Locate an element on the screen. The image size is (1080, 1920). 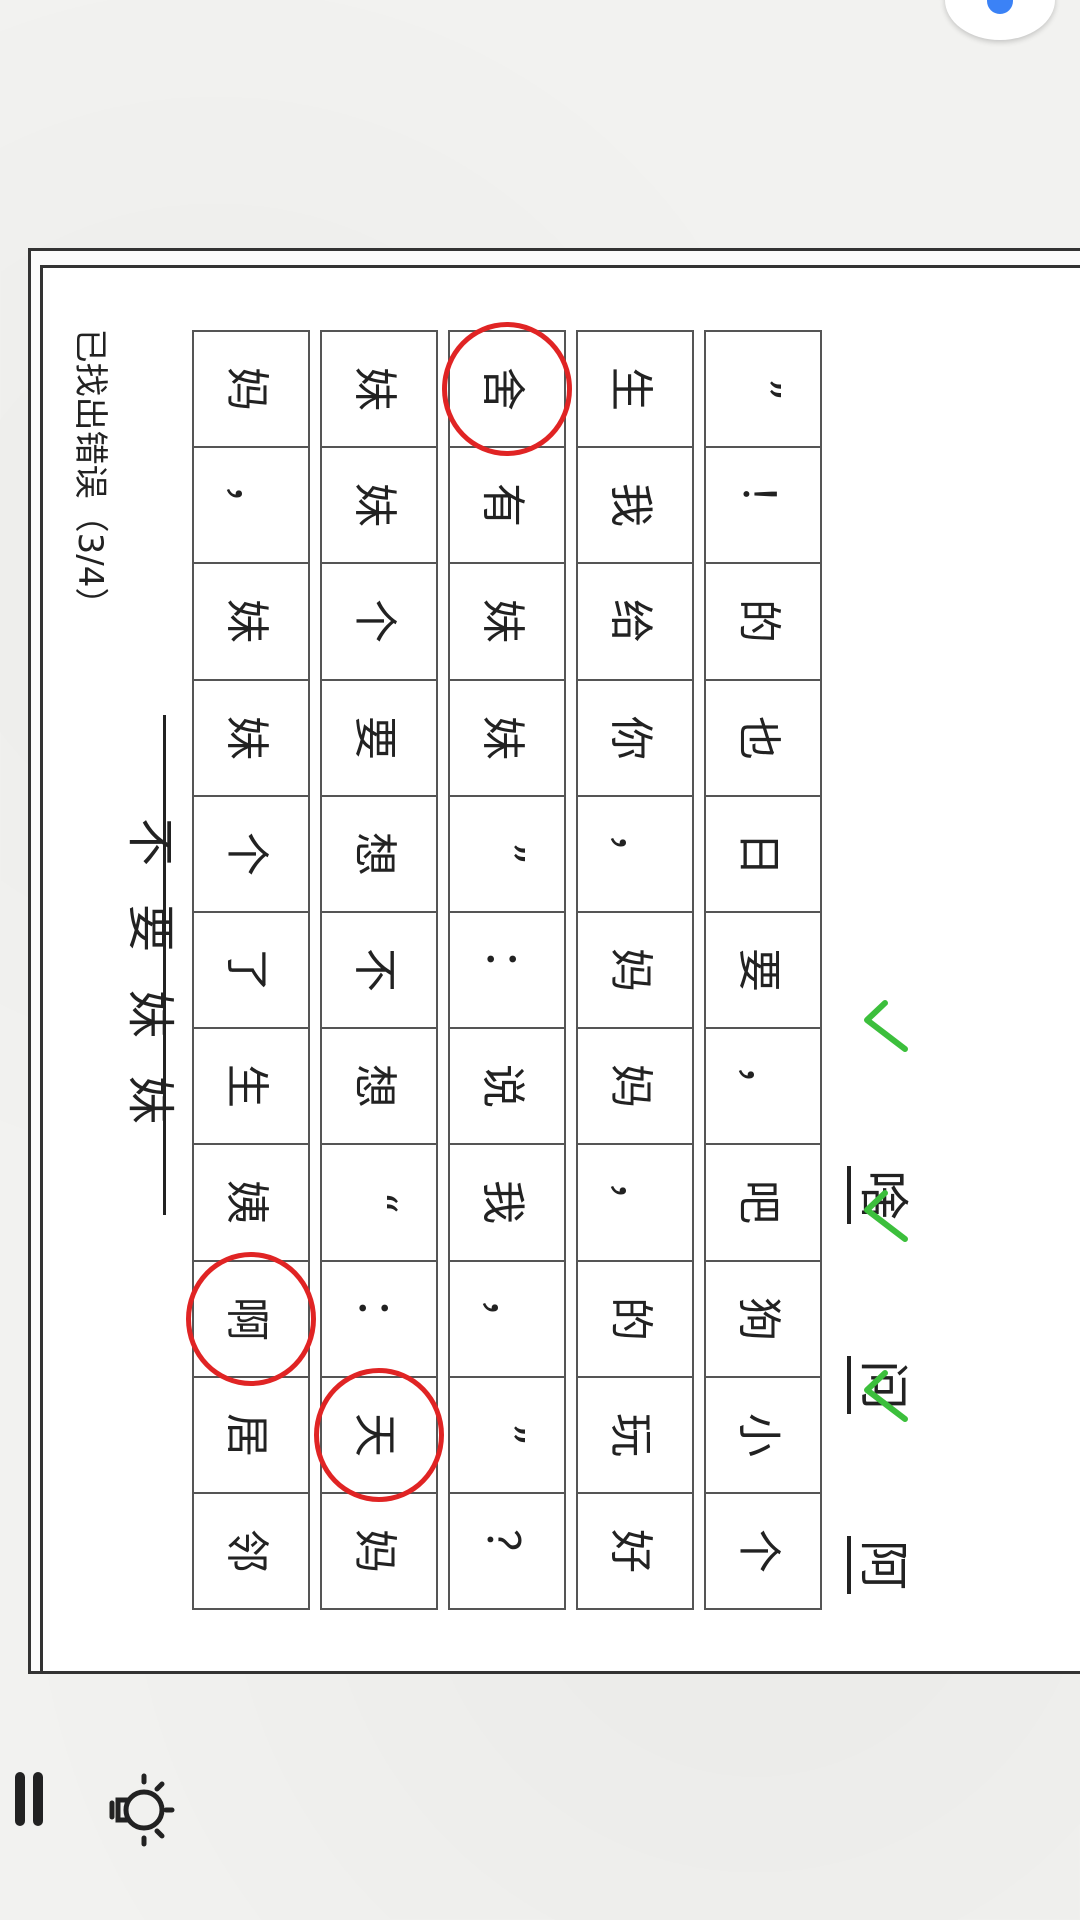
grid-cell: 玩 is located at coordinates (635, 1436).